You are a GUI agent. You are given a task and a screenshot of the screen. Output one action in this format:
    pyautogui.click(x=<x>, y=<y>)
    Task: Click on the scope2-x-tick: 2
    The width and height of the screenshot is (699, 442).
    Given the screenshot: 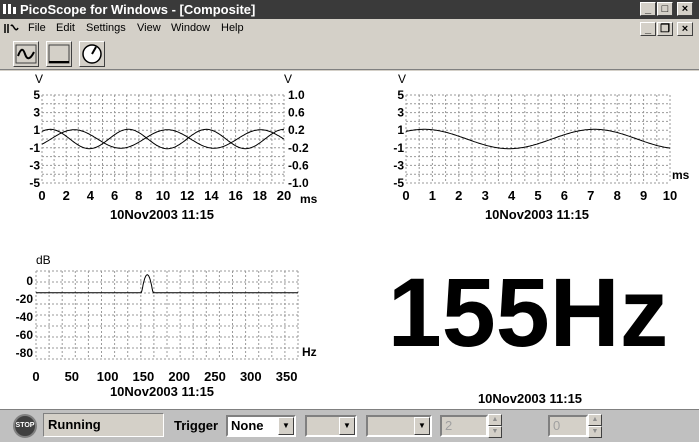 What is the action you would take?
    pyautogui.click(x=458, y=195)
    